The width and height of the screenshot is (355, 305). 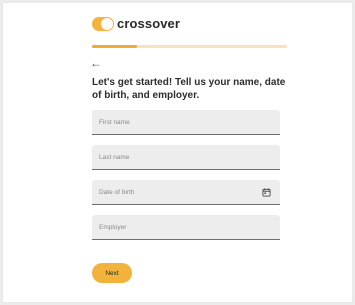 I want to click on next-button: Next, so click(x=112, y=273).